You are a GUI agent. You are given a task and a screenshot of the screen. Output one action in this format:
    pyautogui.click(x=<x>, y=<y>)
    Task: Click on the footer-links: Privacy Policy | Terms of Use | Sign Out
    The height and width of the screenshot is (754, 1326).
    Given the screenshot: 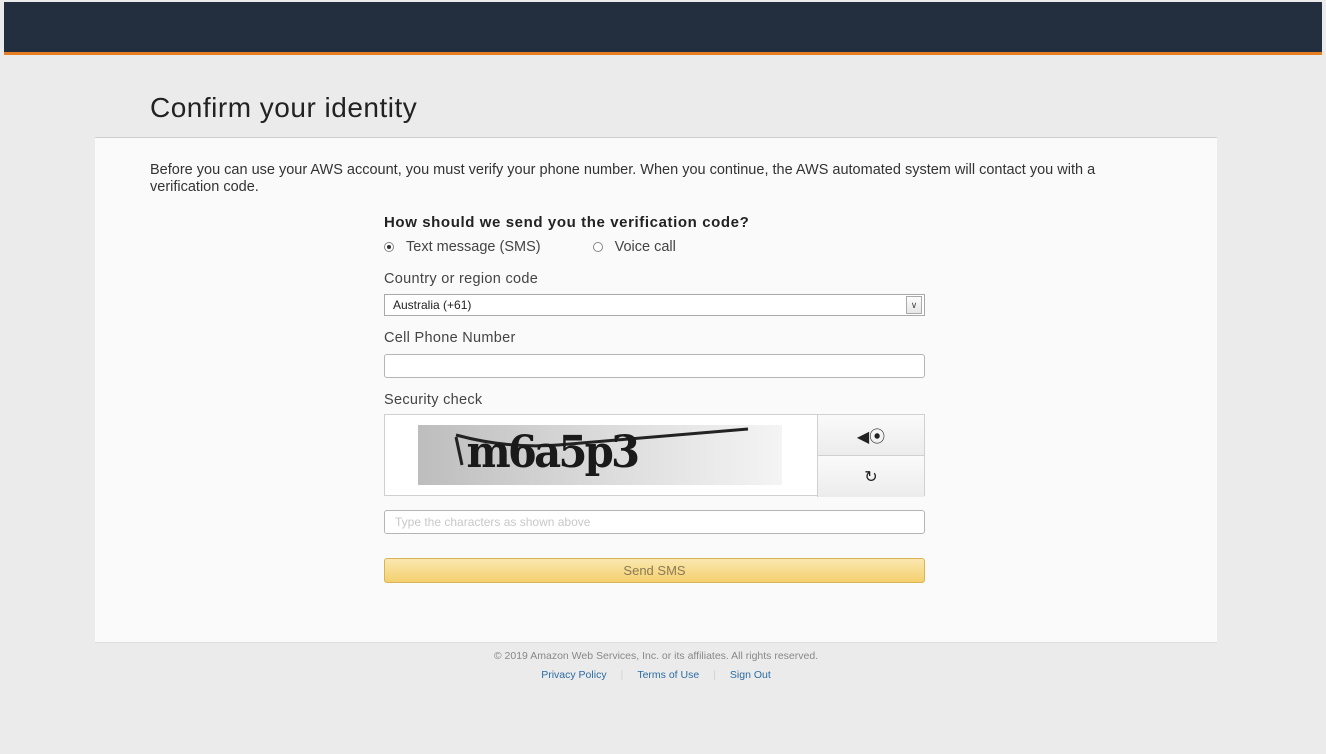 What is the action you would take?
    pyautogui.click(x=656, y=675)
    